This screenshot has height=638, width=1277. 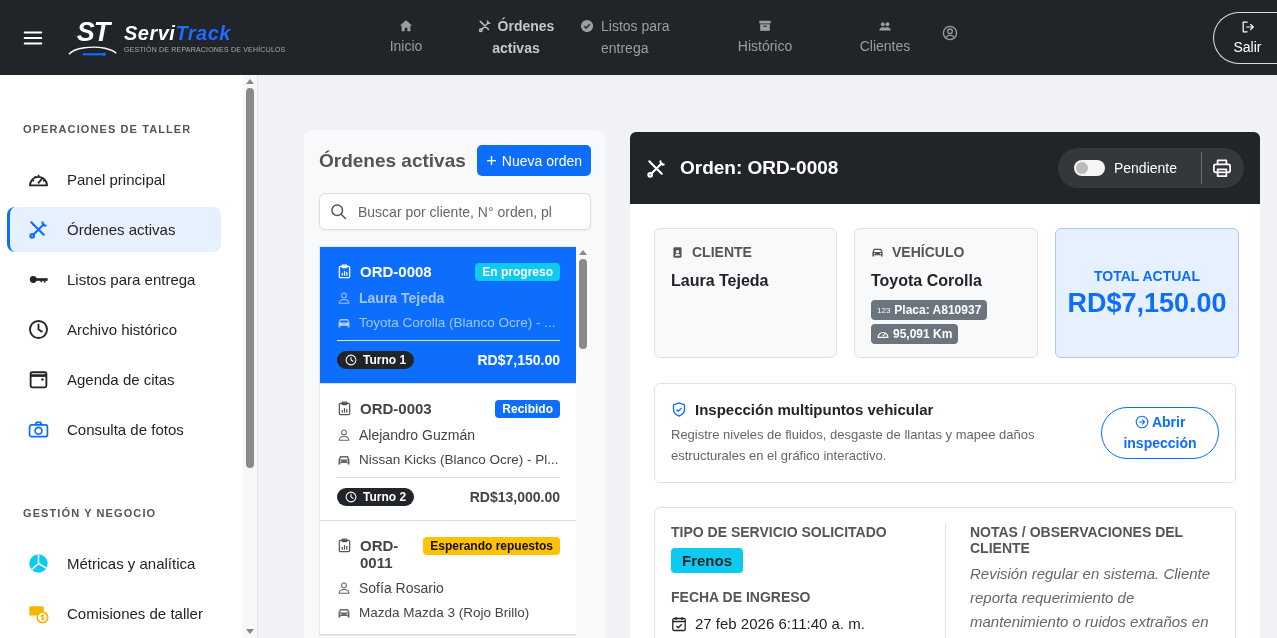 I want to click on order-card: ORD-0011 Esperando repuestos Sofía Rosario Mazda Mazda 3 (Rojo Brillo), so click(x=448, y=578).